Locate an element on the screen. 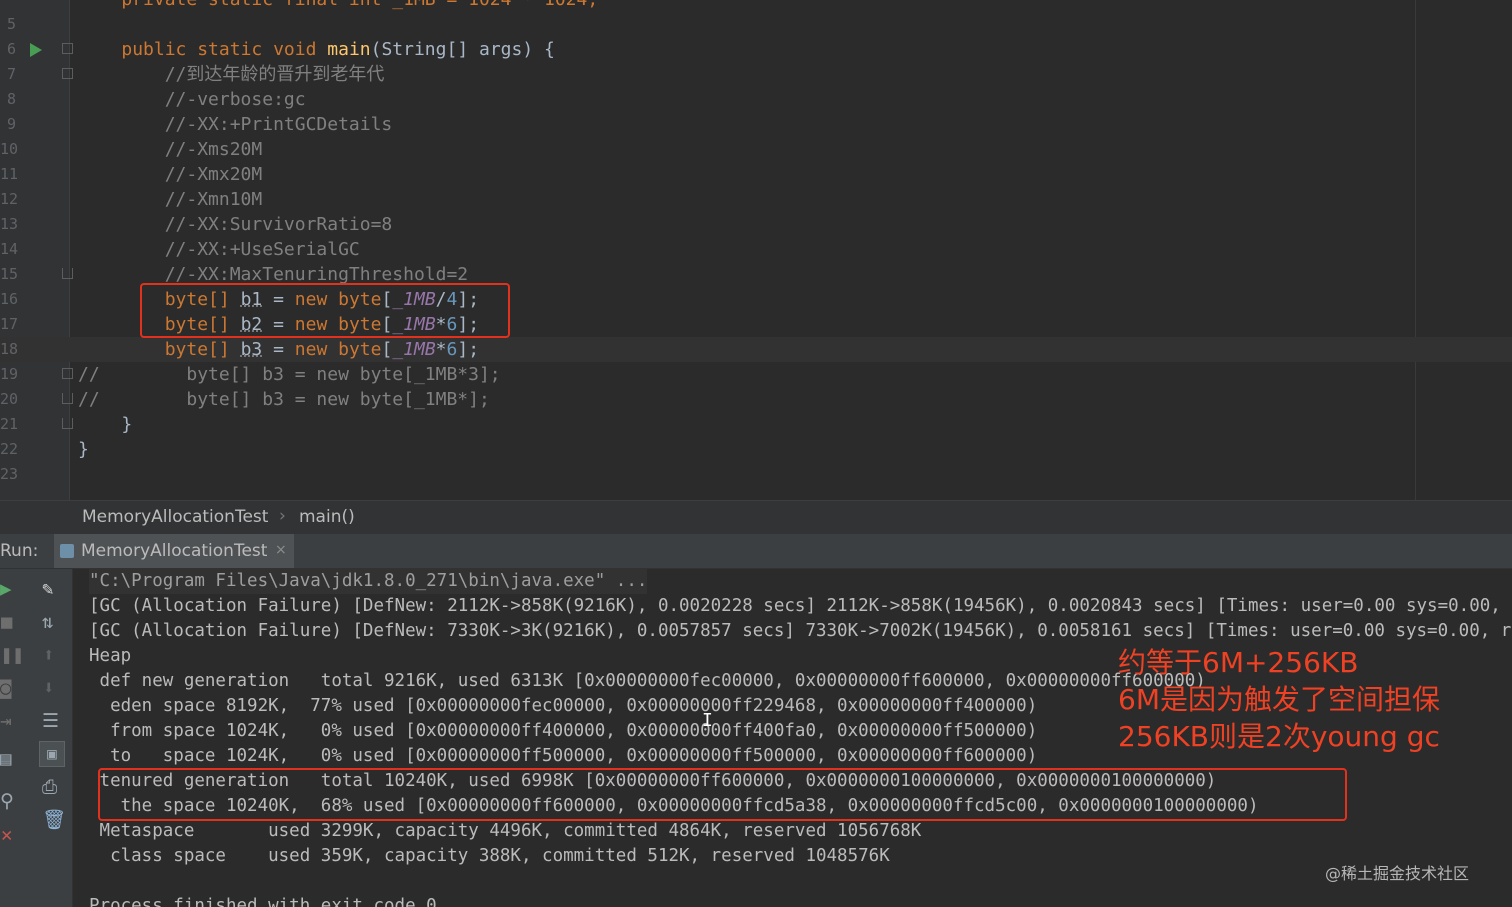 The height and width of the screenshot is (907, 1512). code-line: 8 //-verbose:gc is located at coordinates (756, 99).